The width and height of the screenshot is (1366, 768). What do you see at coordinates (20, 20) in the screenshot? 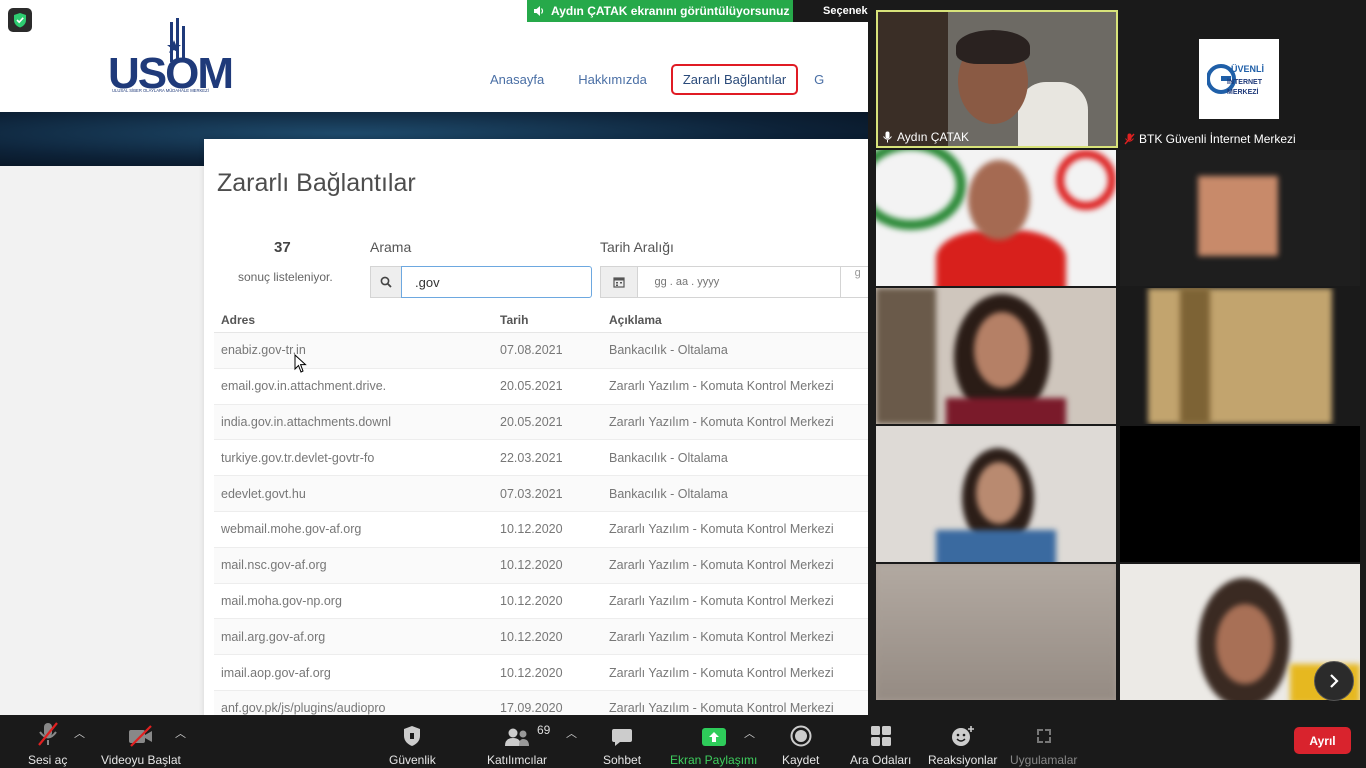
I see `security-shield-icon` at bounding box center [20, 20].